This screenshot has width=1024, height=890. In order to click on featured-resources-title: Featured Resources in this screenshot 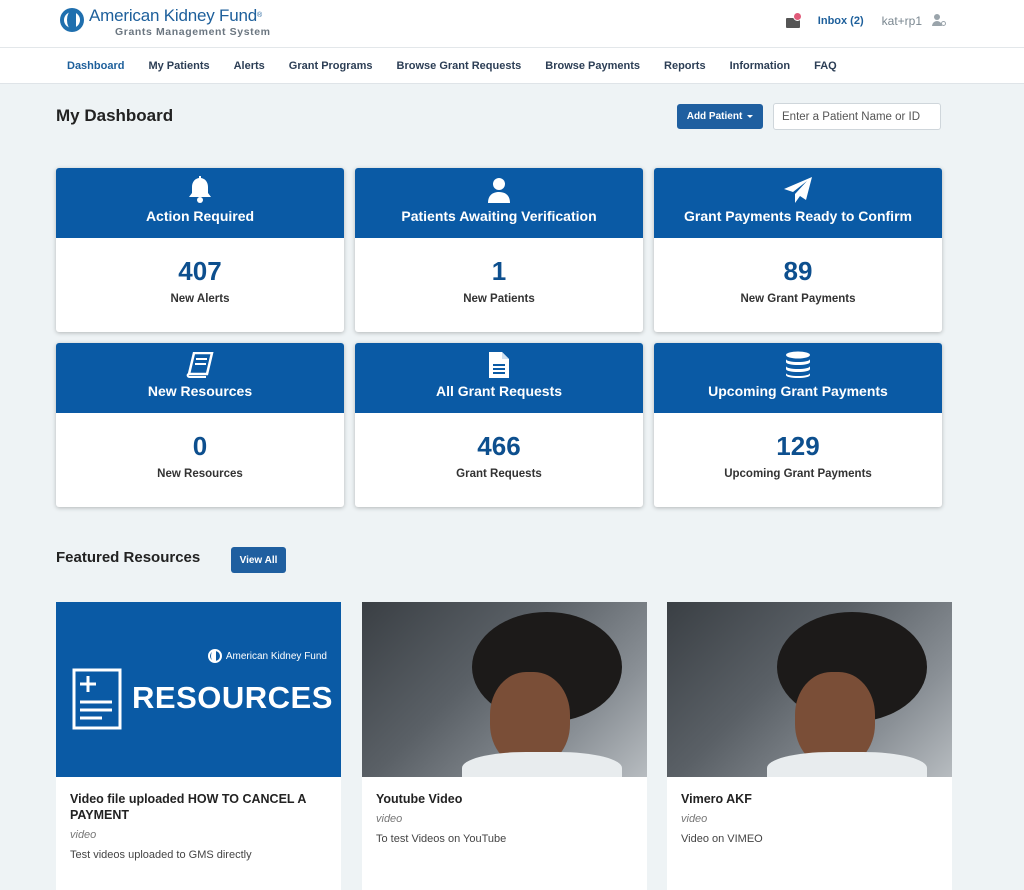, I will do `click(128, 557)`.